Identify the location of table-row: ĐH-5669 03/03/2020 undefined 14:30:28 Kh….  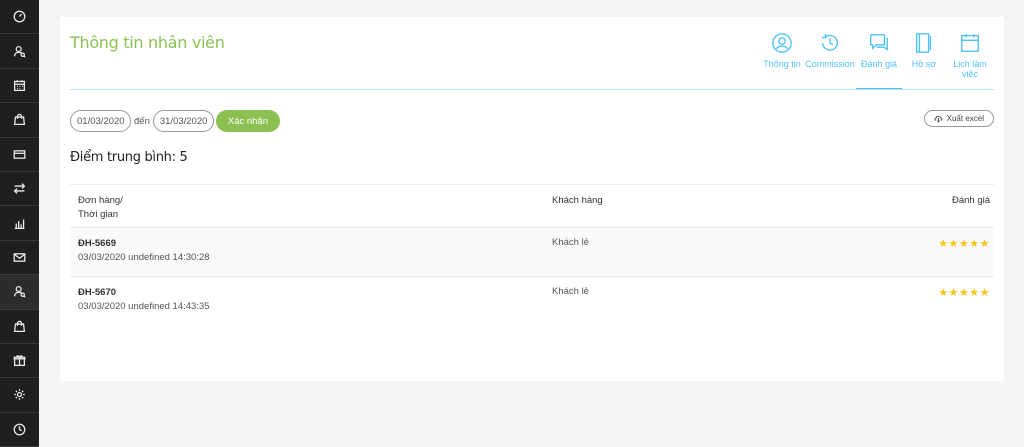
(532, 251).